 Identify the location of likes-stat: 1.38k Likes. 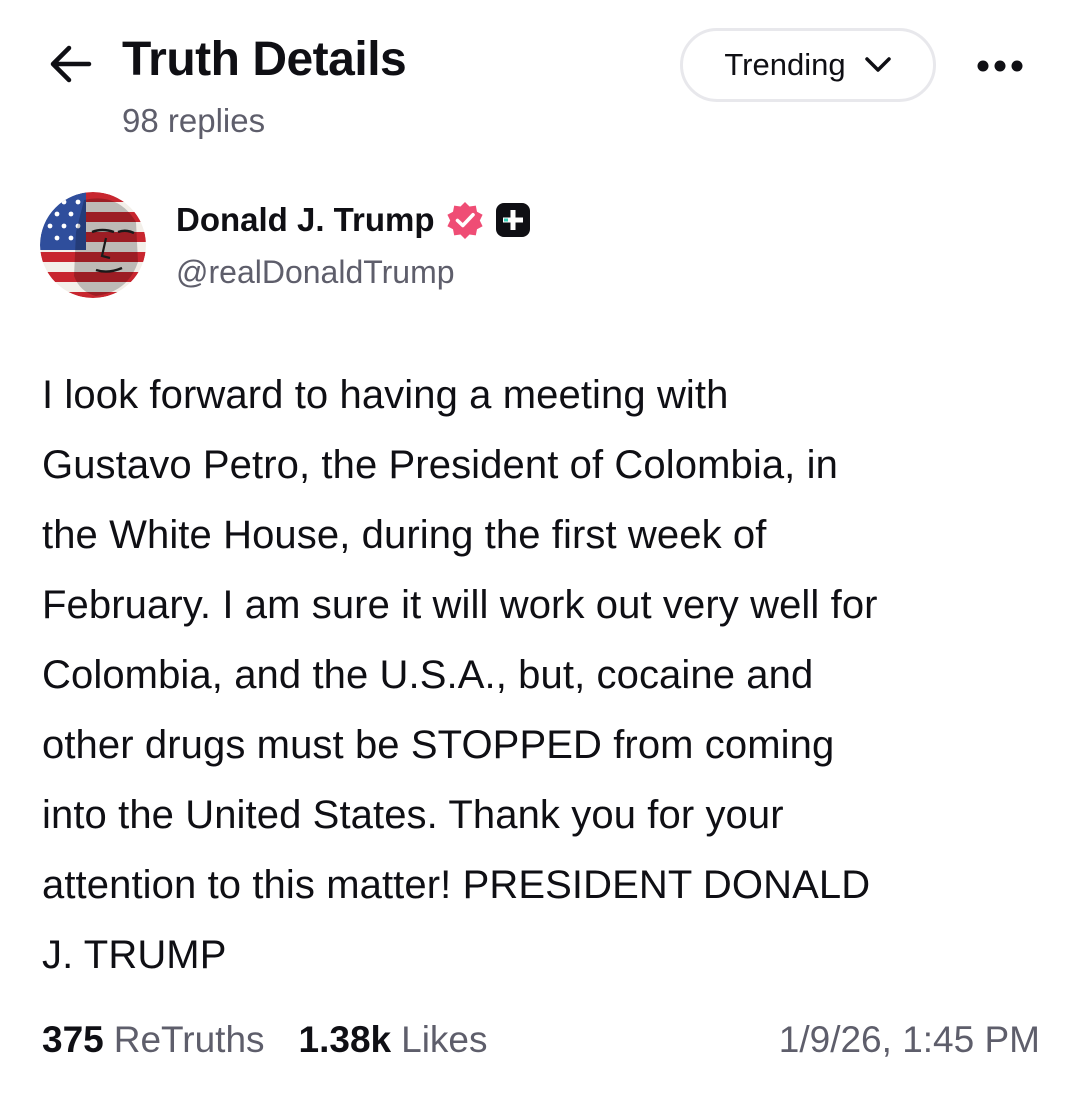
(393, 1040).